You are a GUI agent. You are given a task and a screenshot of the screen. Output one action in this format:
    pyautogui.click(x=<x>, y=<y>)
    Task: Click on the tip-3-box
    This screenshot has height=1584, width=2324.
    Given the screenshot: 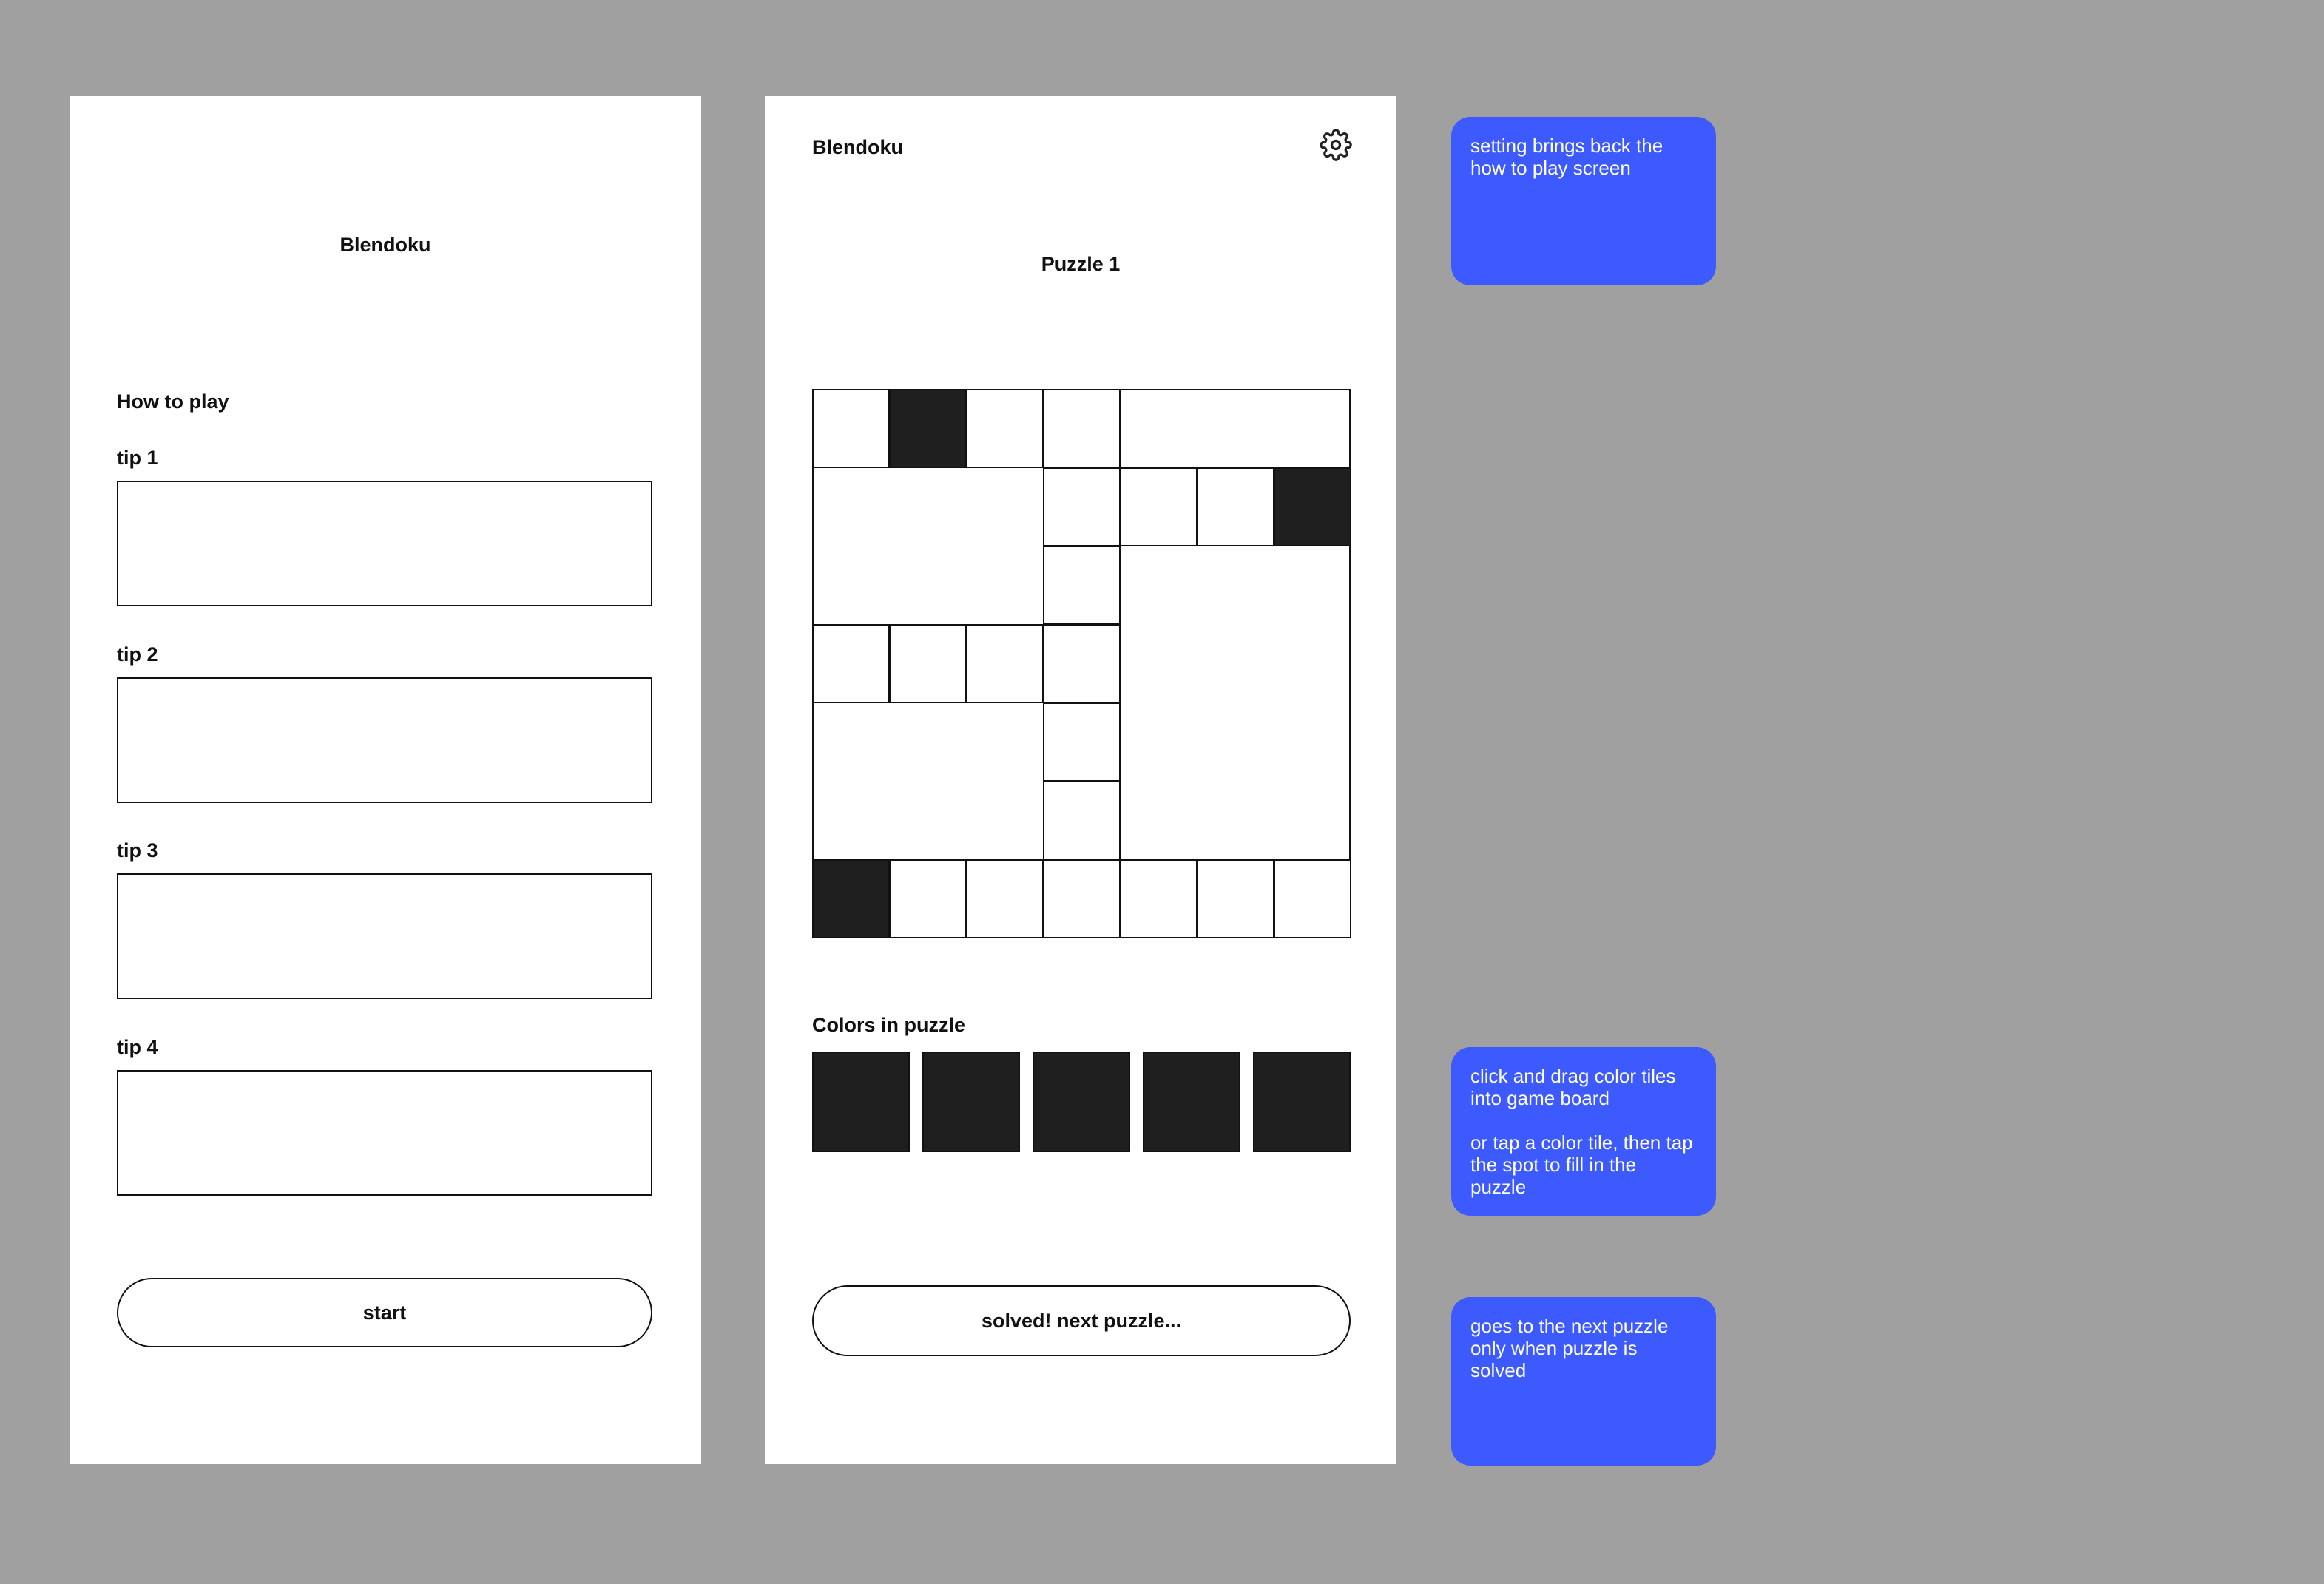 What is the action you would take?
    pyautogui.click(x=384, y=936)
    